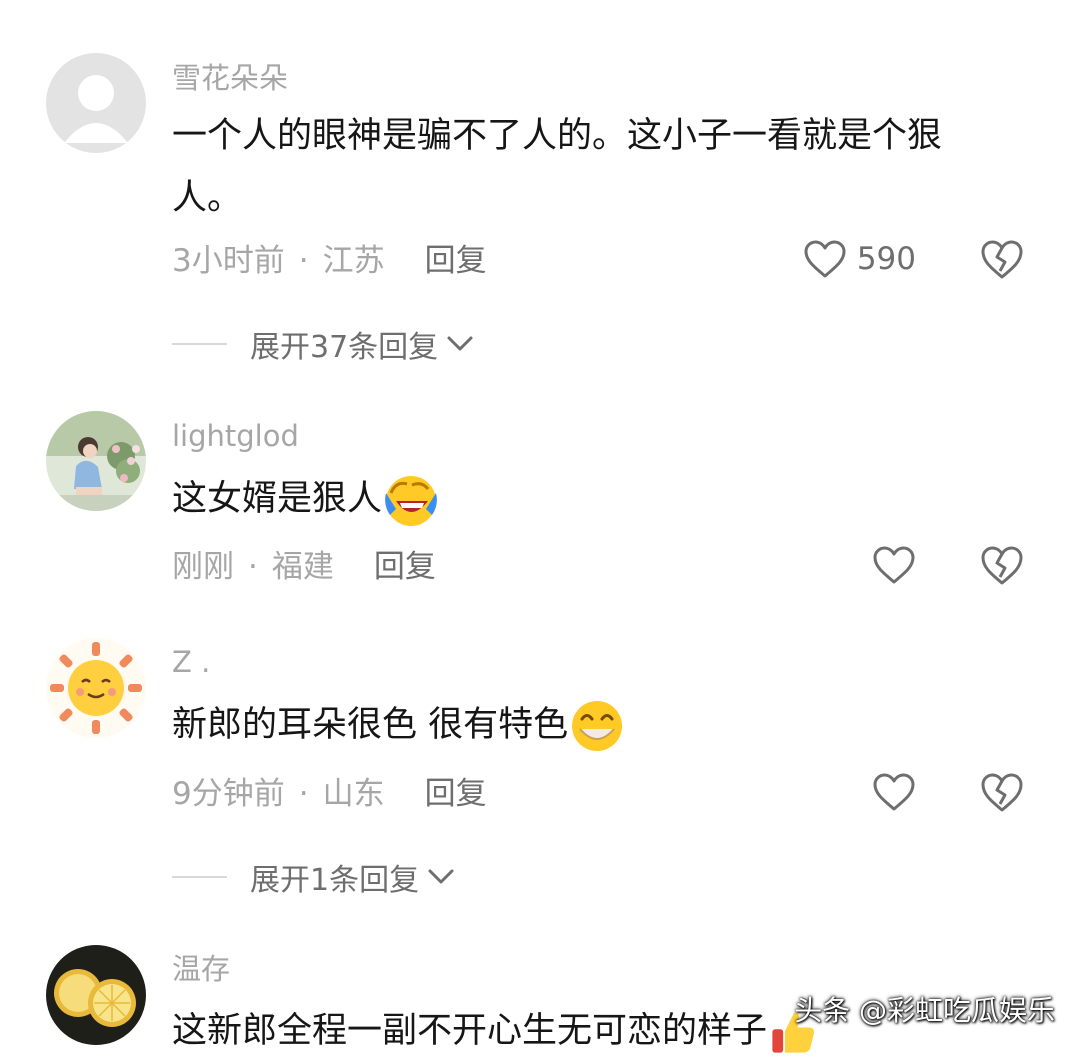  I want to click on watermark: 头条 @彩虹吃瓜娱乐, so click(924, 1010).